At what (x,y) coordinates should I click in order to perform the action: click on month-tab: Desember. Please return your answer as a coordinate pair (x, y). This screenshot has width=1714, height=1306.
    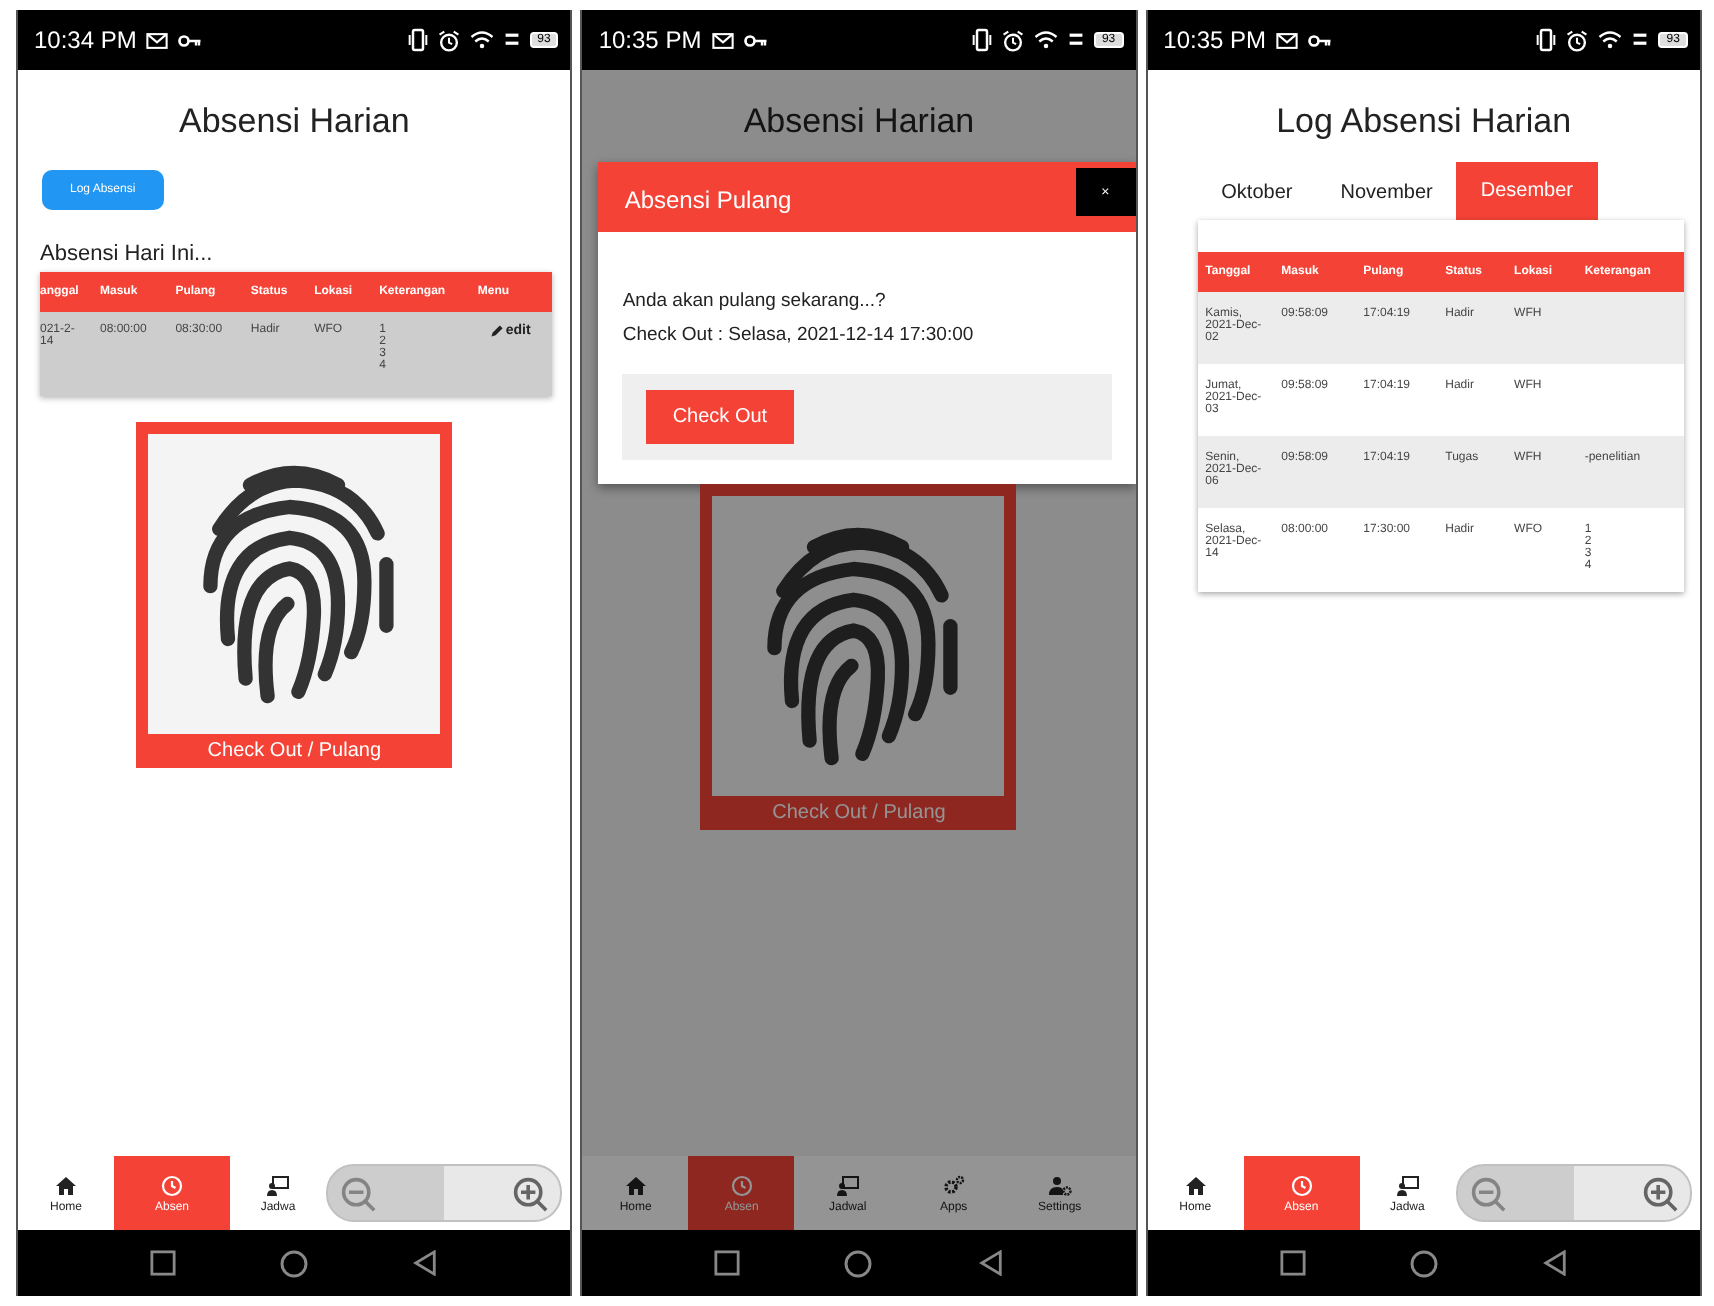
    Looking at the image, I should click on (1527, 191).